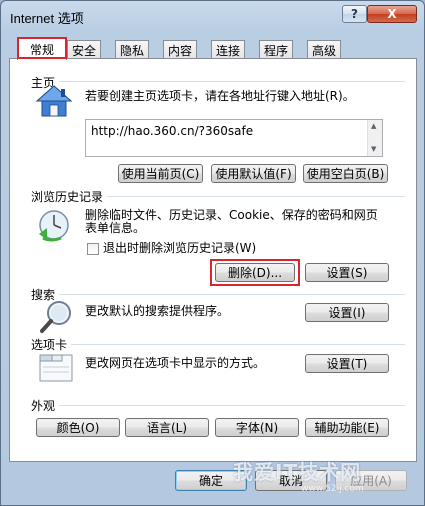 Image resolution: width=425 pixels, height=506 pixels. What do you see at coordinates (47, 18) in the screenshot?
I see `window-title: Internet 选项` at bounding box center [47, 18].